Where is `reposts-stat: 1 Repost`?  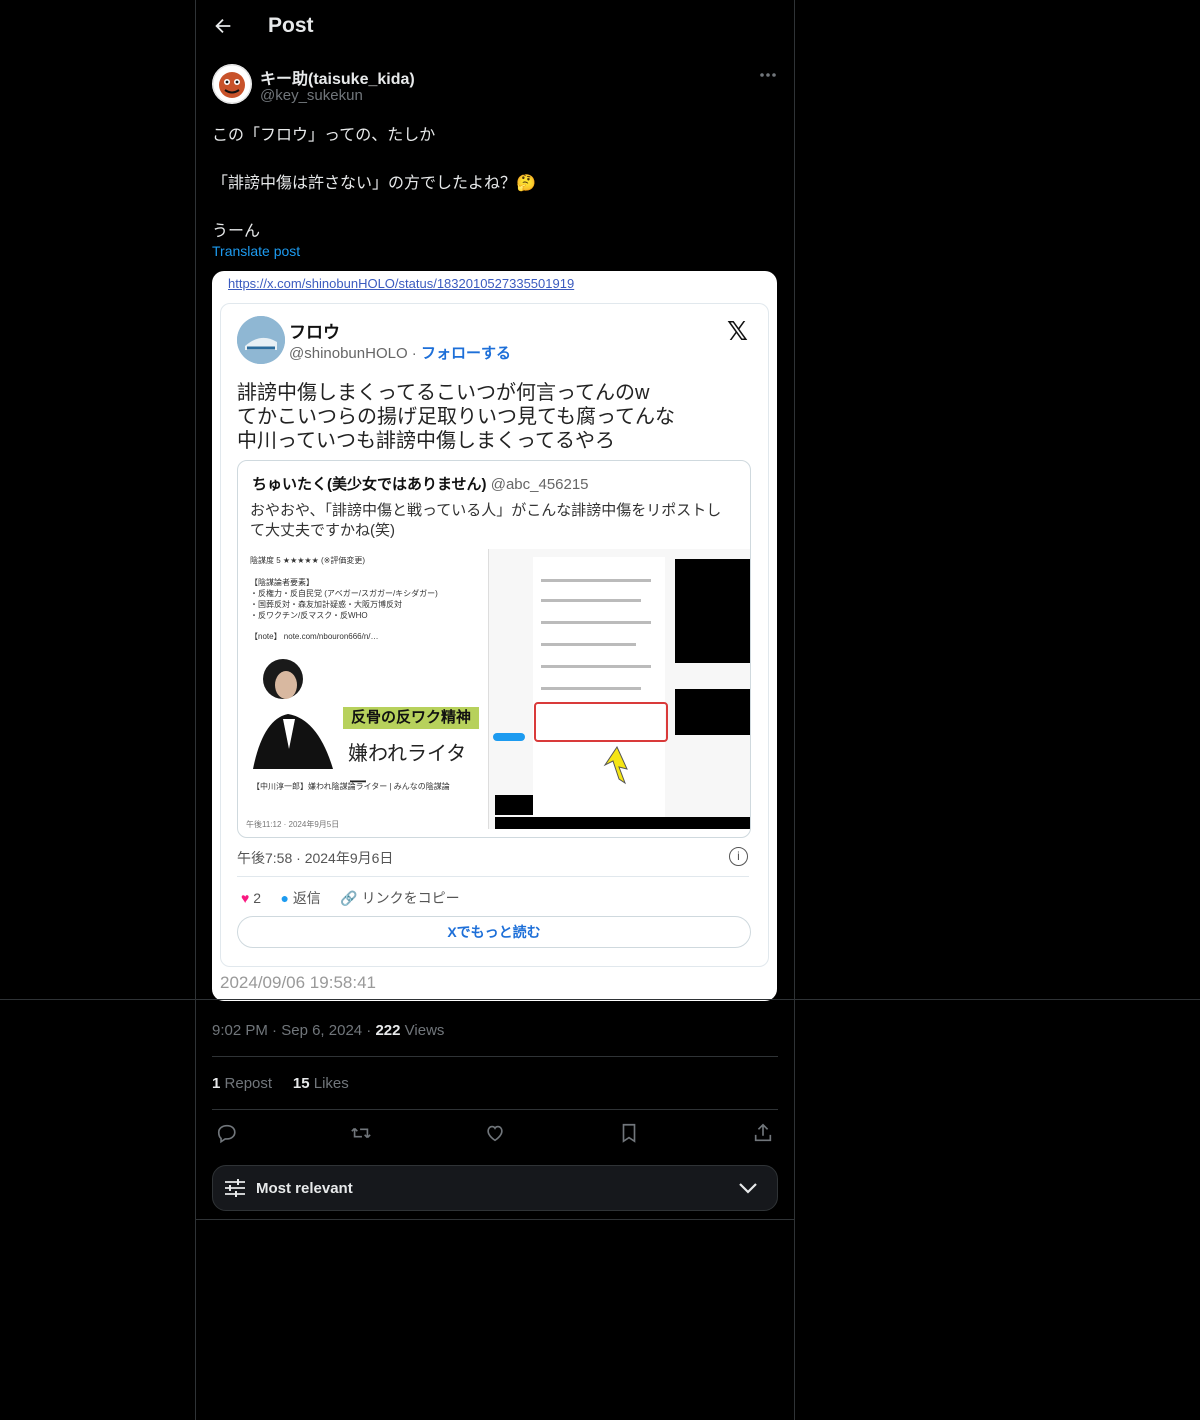
reposts-stat: 1 Repost is located at coordinates (242, 1083).